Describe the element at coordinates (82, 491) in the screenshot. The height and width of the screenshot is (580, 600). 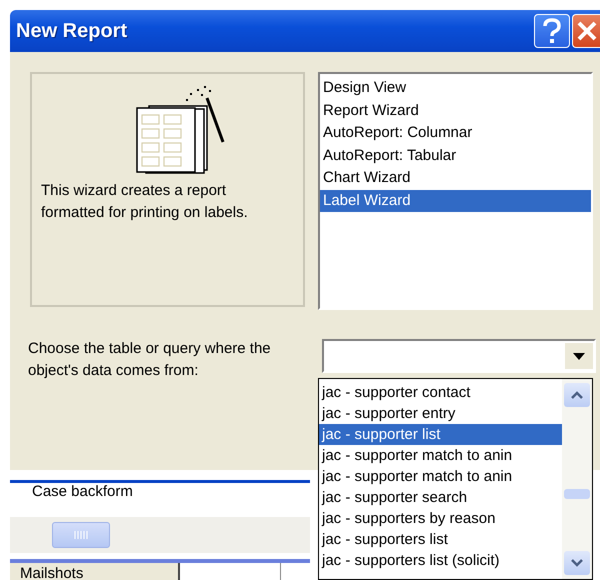
I see `list-item: Case backform` at that location.